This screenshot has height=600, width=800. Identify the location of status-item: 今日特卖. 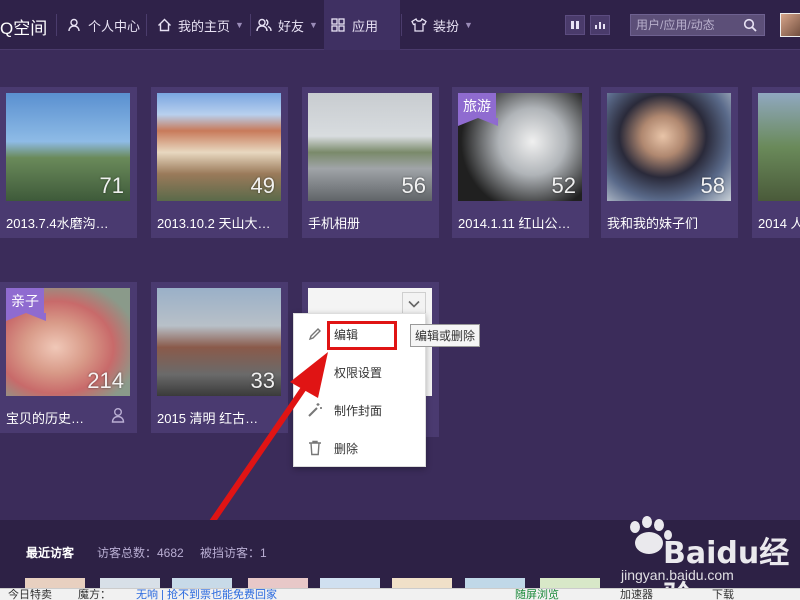
(30, 594).